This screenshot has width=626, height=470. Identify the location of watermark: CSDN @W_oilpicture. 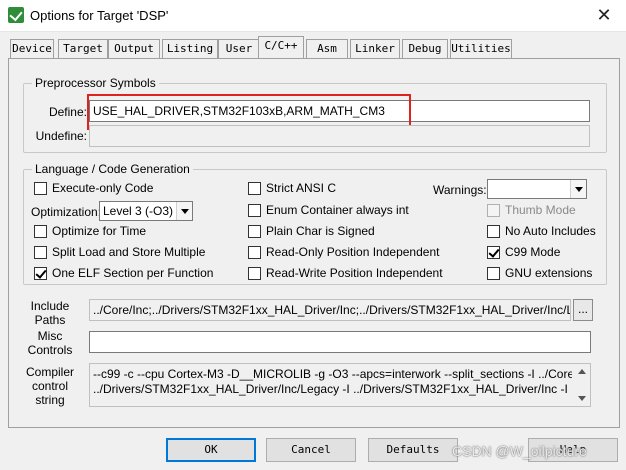
(519, 451).